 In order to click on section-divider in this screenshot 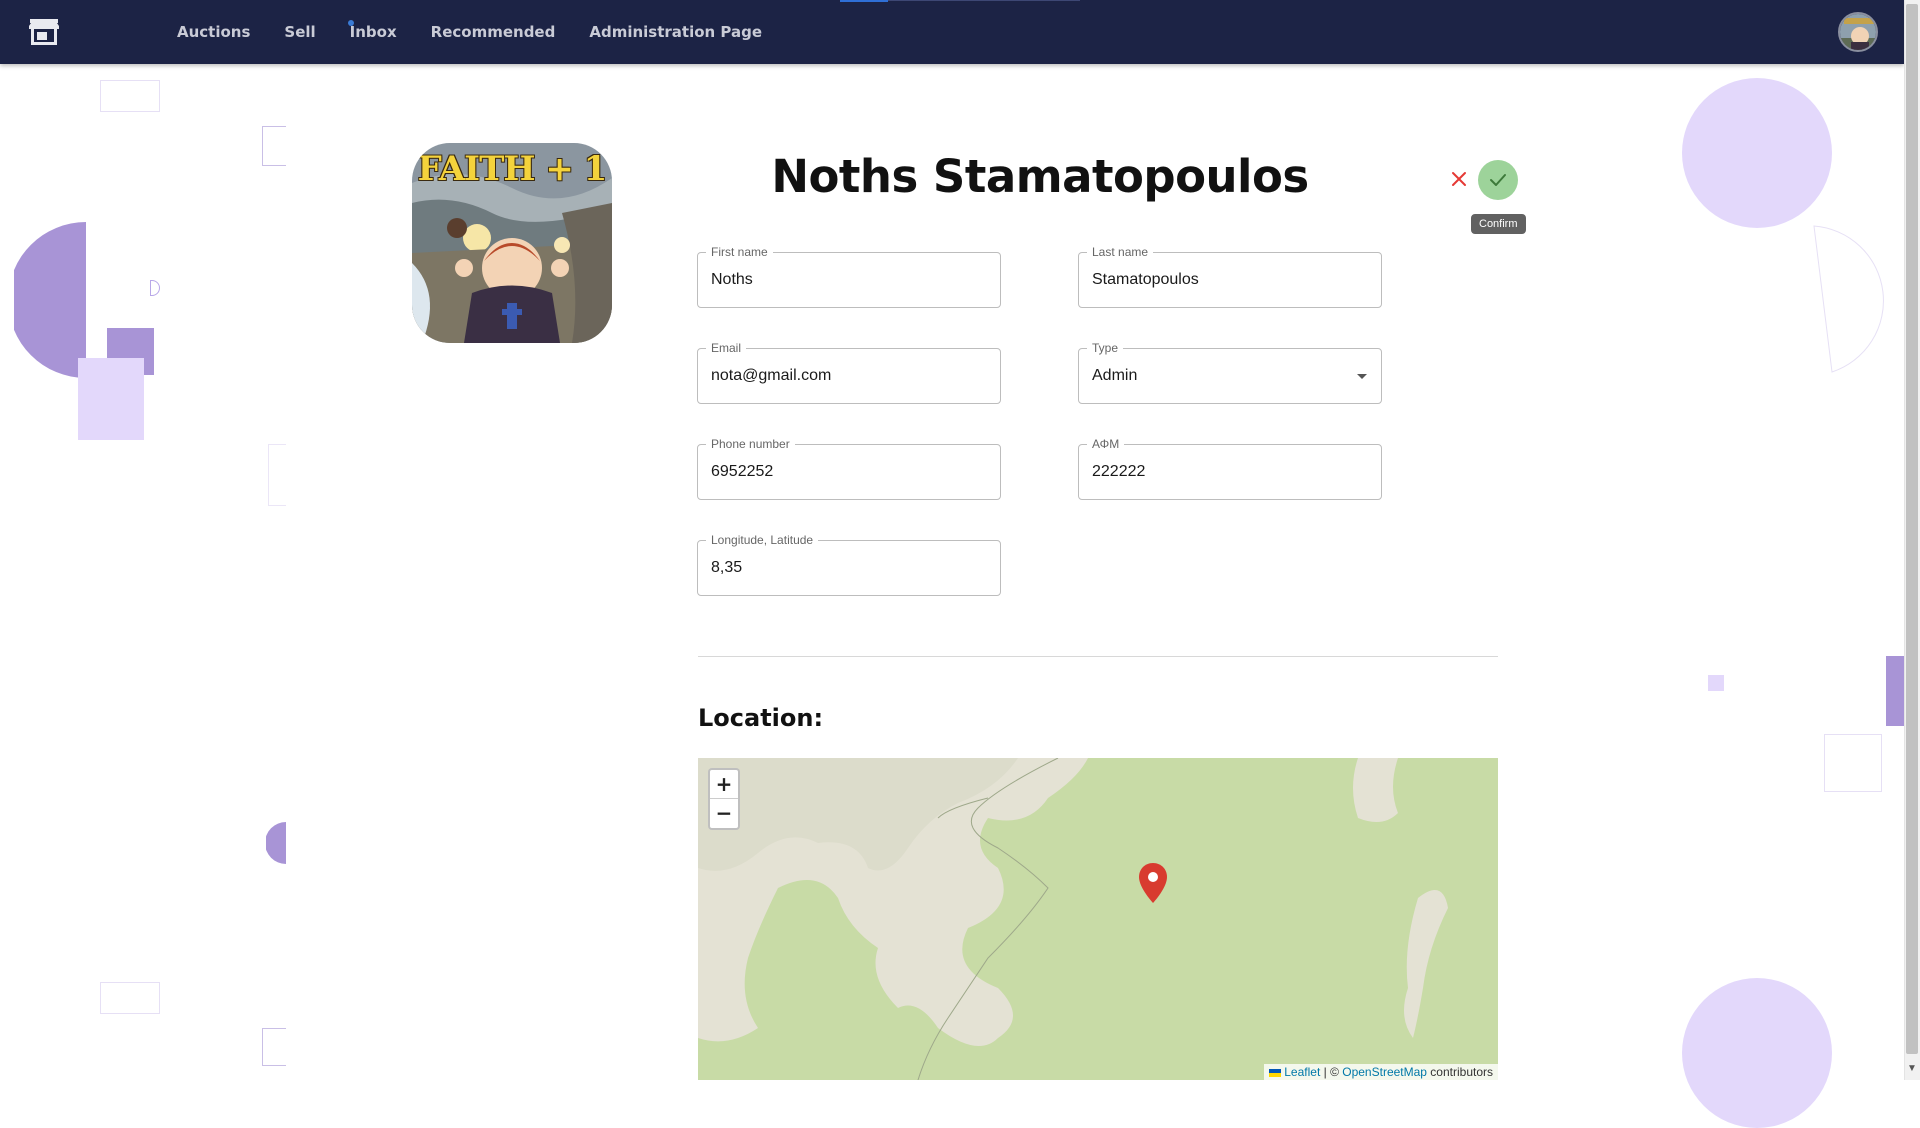, I will do `click(1098, 656)`.